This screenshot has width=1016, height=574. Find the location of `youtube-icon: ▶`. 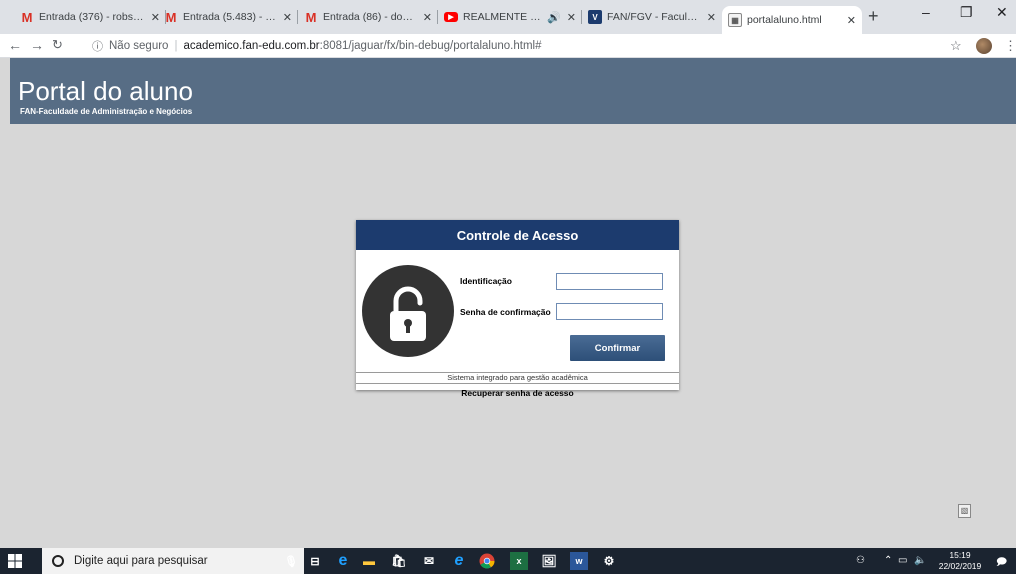

youtube-icon: ▶ is located at coordinates (451, 17).